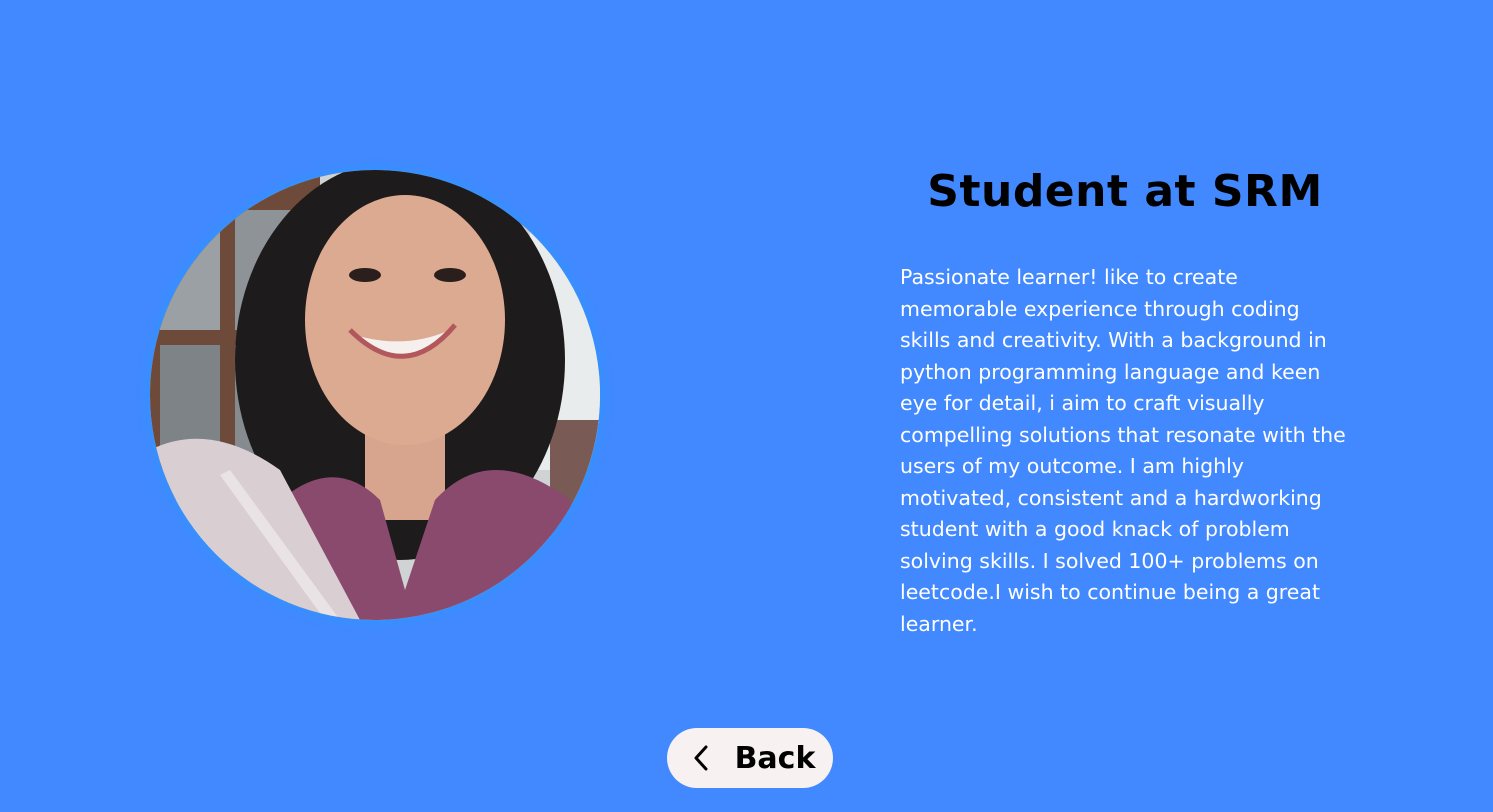 The image size is (1493, 812). Describe the element at coordinates (1125, 191) in the screenshot. I see `page-title: Student at SRM` at that location.